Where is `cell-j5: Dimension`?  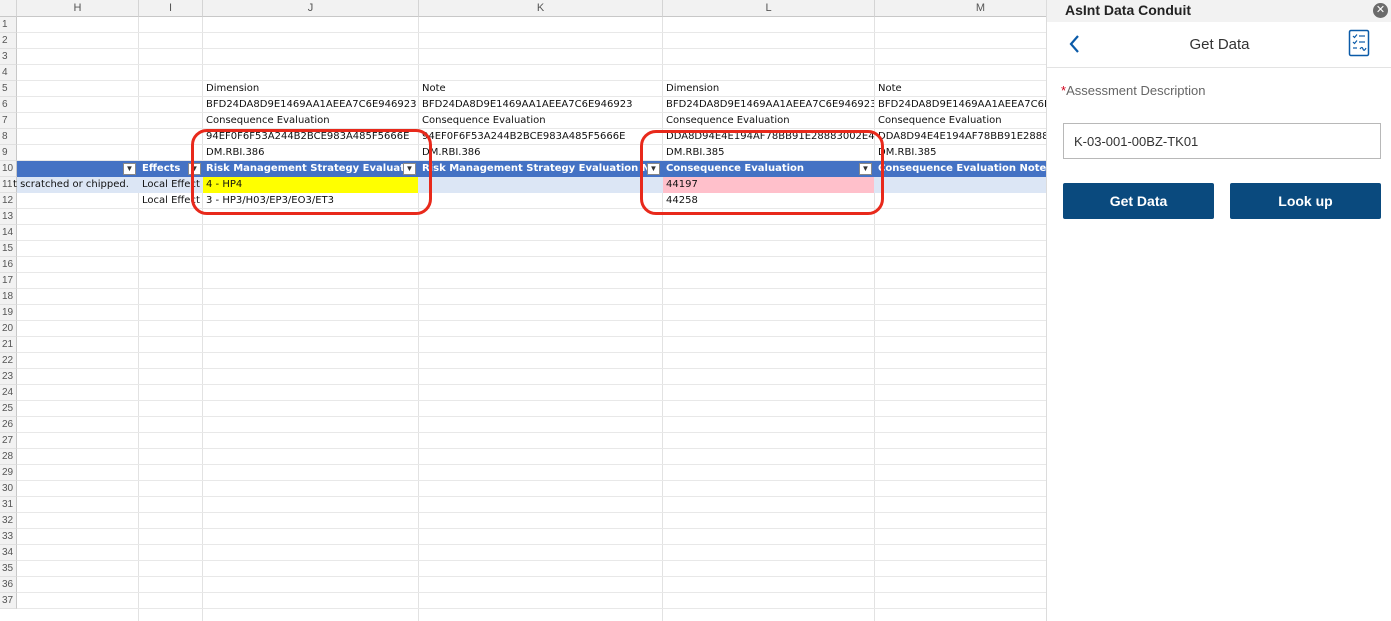 cell-j5: Dimension is located at coordinates (310, 89).